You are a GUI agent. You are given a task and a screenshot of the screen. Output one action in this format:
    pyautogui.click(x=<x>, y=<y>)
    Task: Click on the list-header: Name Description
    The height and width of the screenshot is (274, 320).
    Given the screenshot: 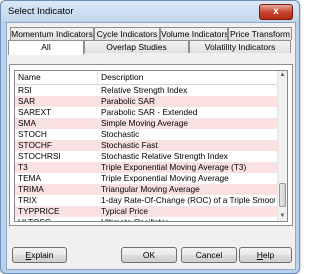 What is the action you would take?
    pyautogui.click(x=146, y=78)
    